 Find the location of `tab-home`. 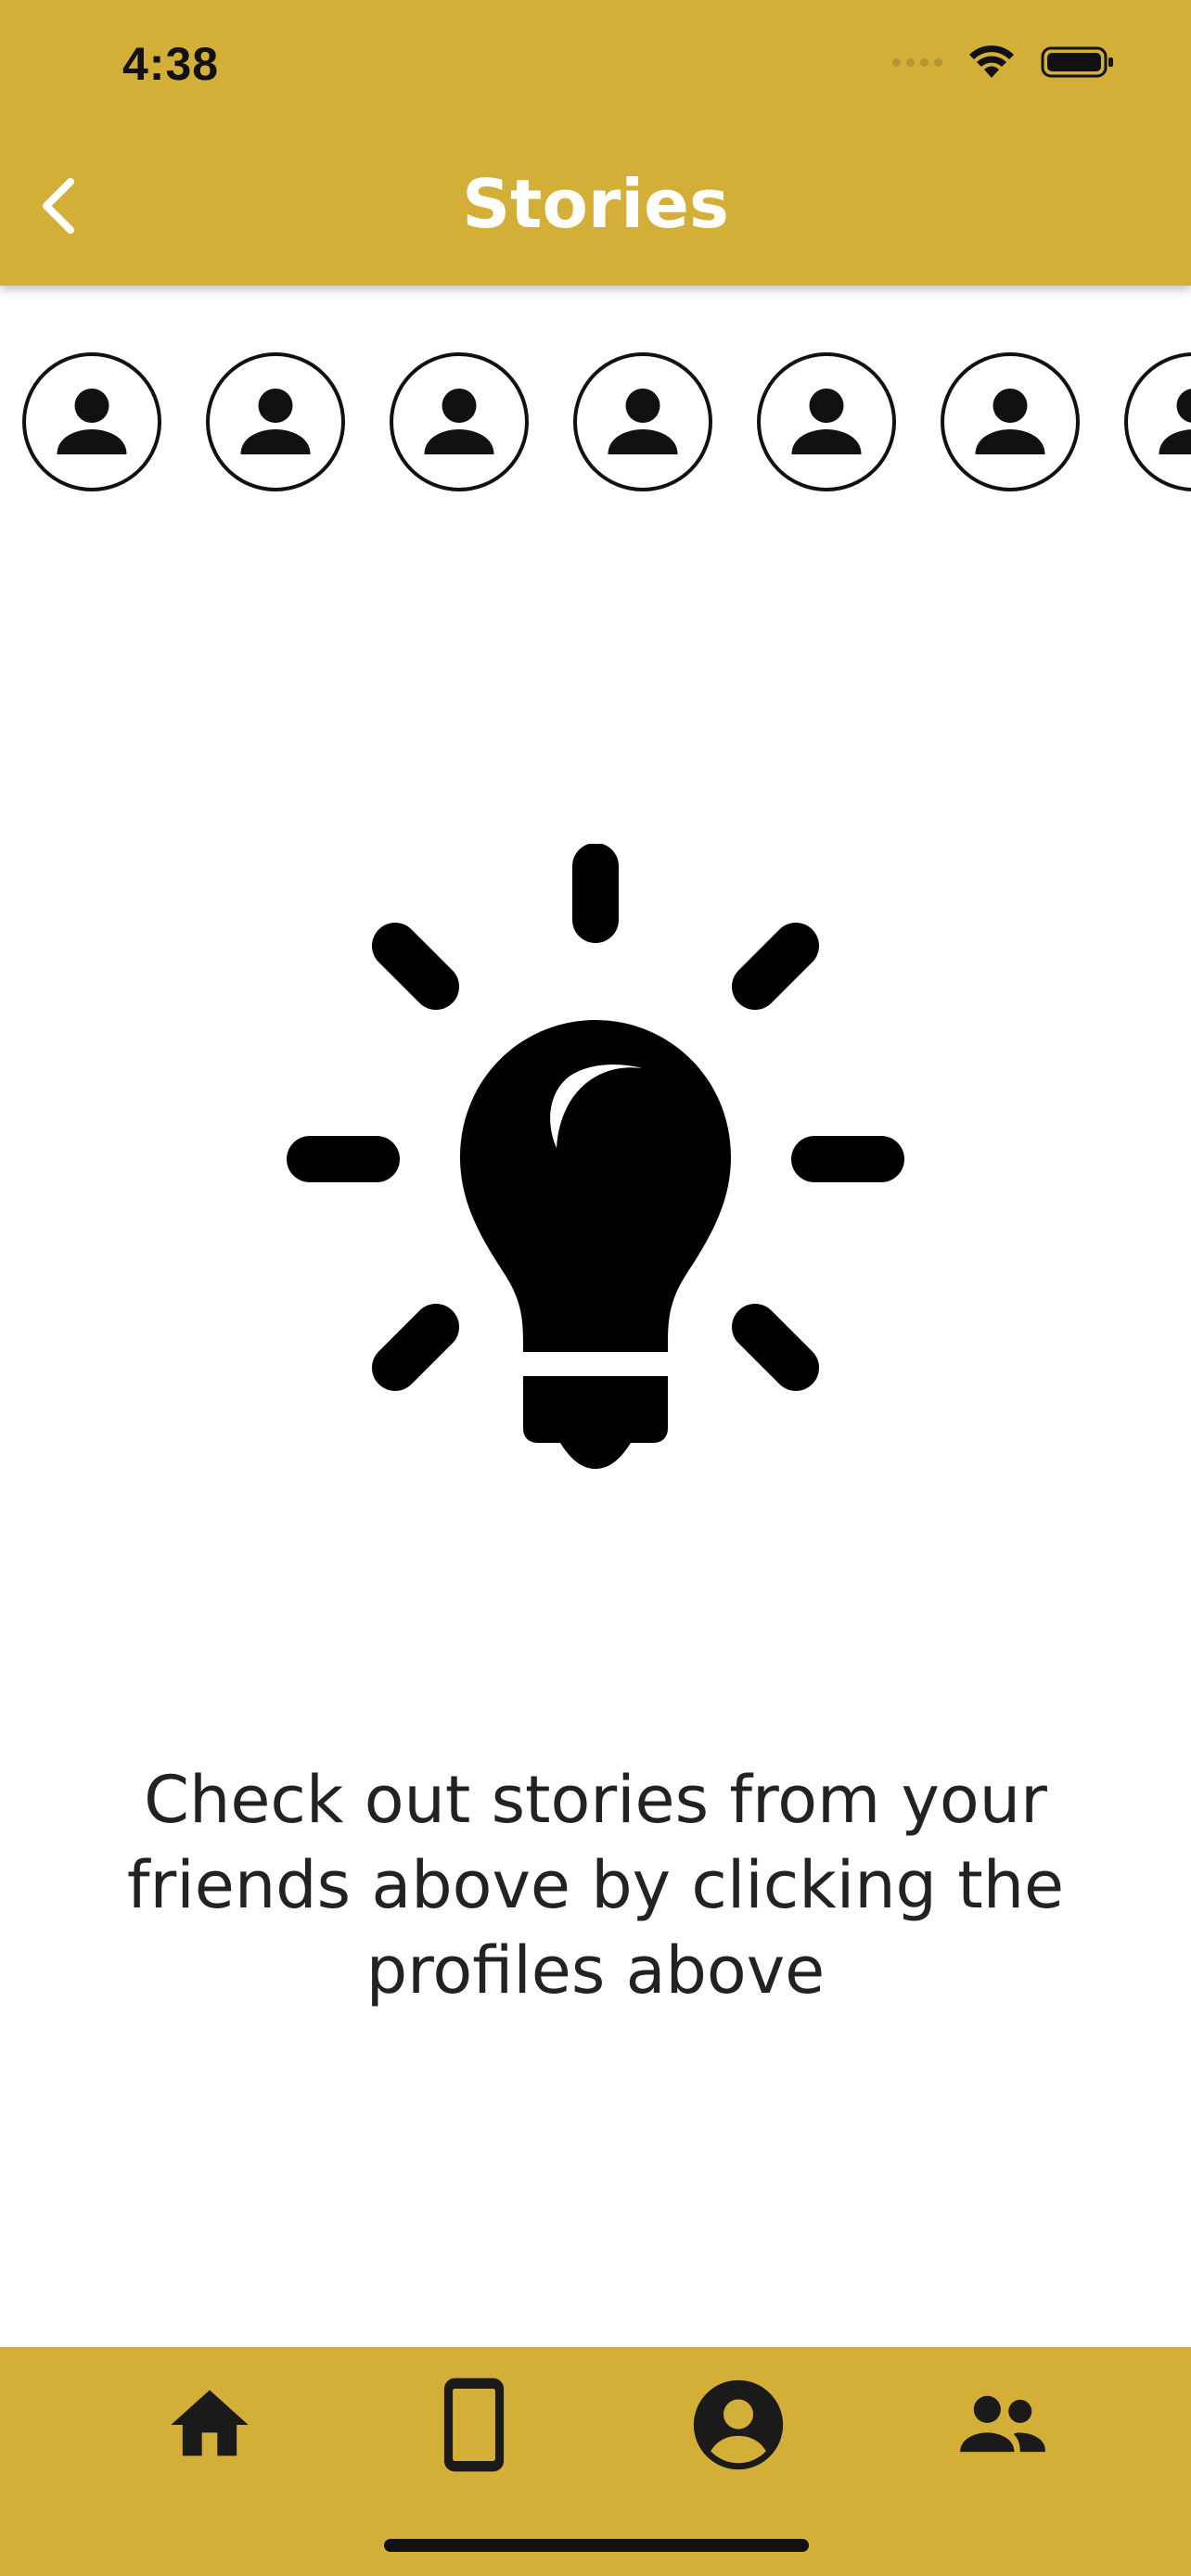

tab-home is located at coordinates (210, 2424).